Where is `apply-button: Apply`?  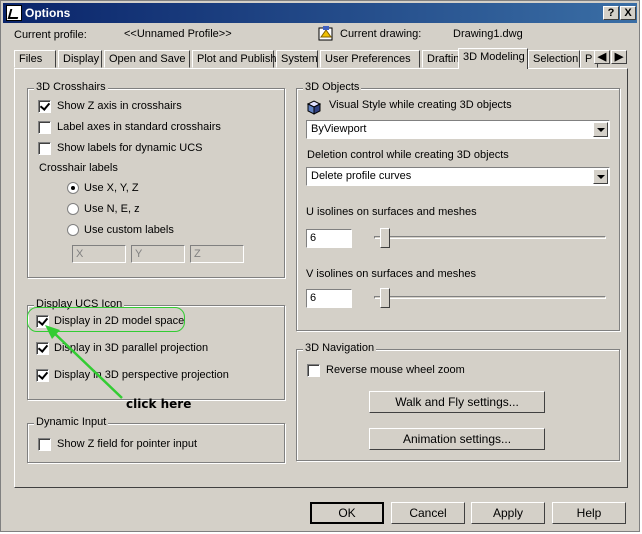
apply-button: Apply is located at coordinates (508, 513).